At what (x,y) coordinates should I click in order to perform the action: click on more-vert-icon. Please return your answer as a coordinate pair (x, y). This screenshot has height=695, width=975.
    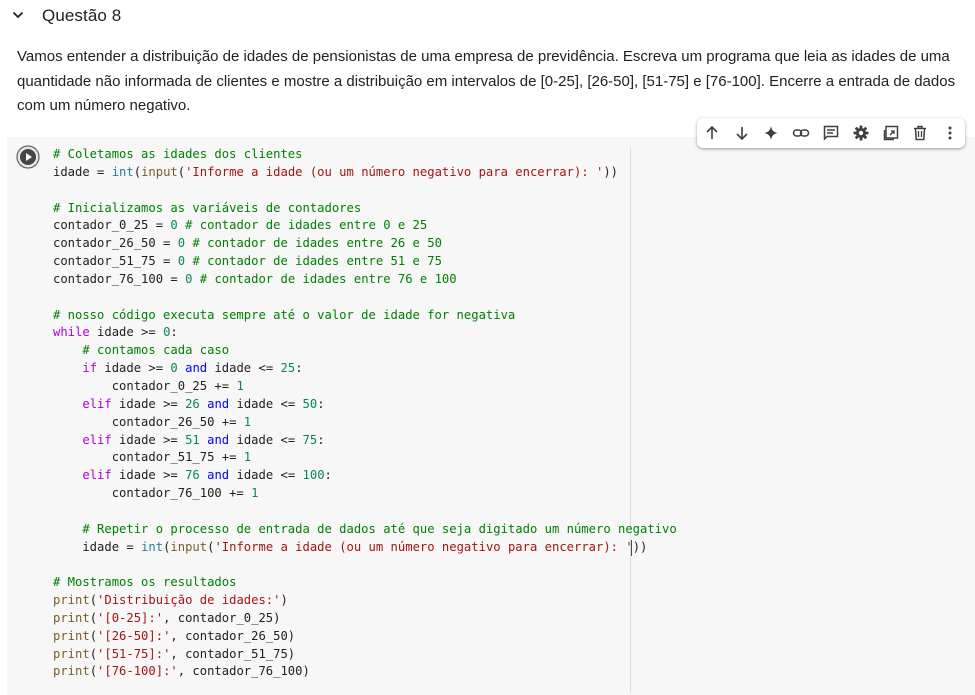
    Looking at the image, I should click on (950, 133).